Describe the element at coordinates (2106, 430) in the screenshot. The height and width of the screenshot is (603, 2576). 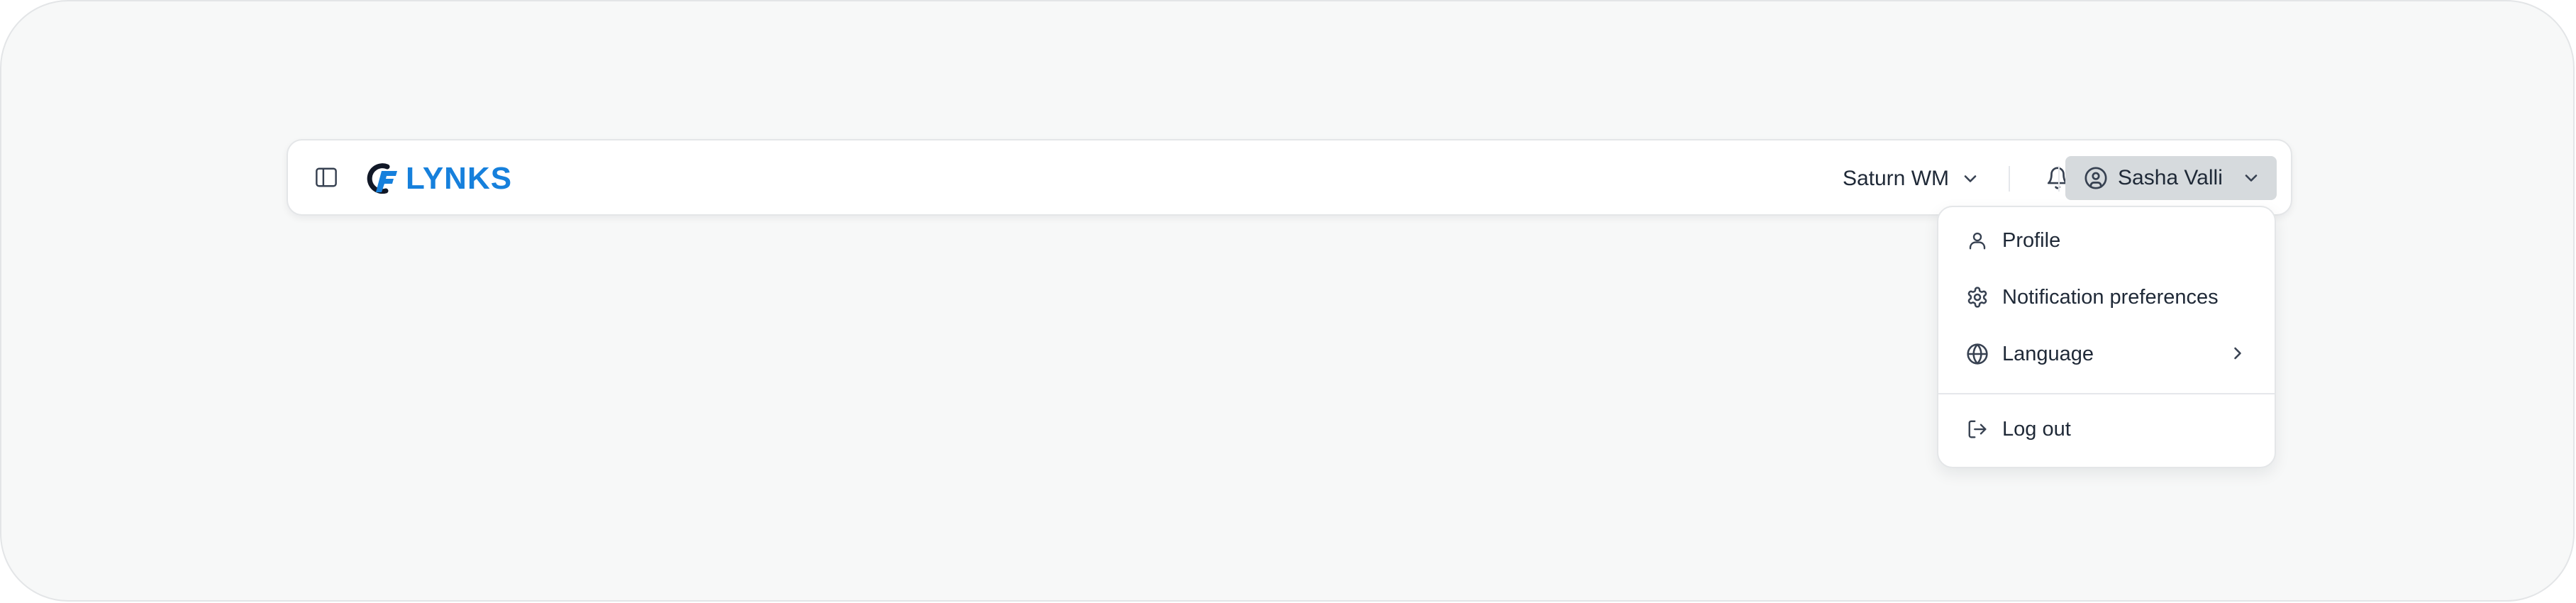
I see `menu-item-log-out: Log out` at that location.